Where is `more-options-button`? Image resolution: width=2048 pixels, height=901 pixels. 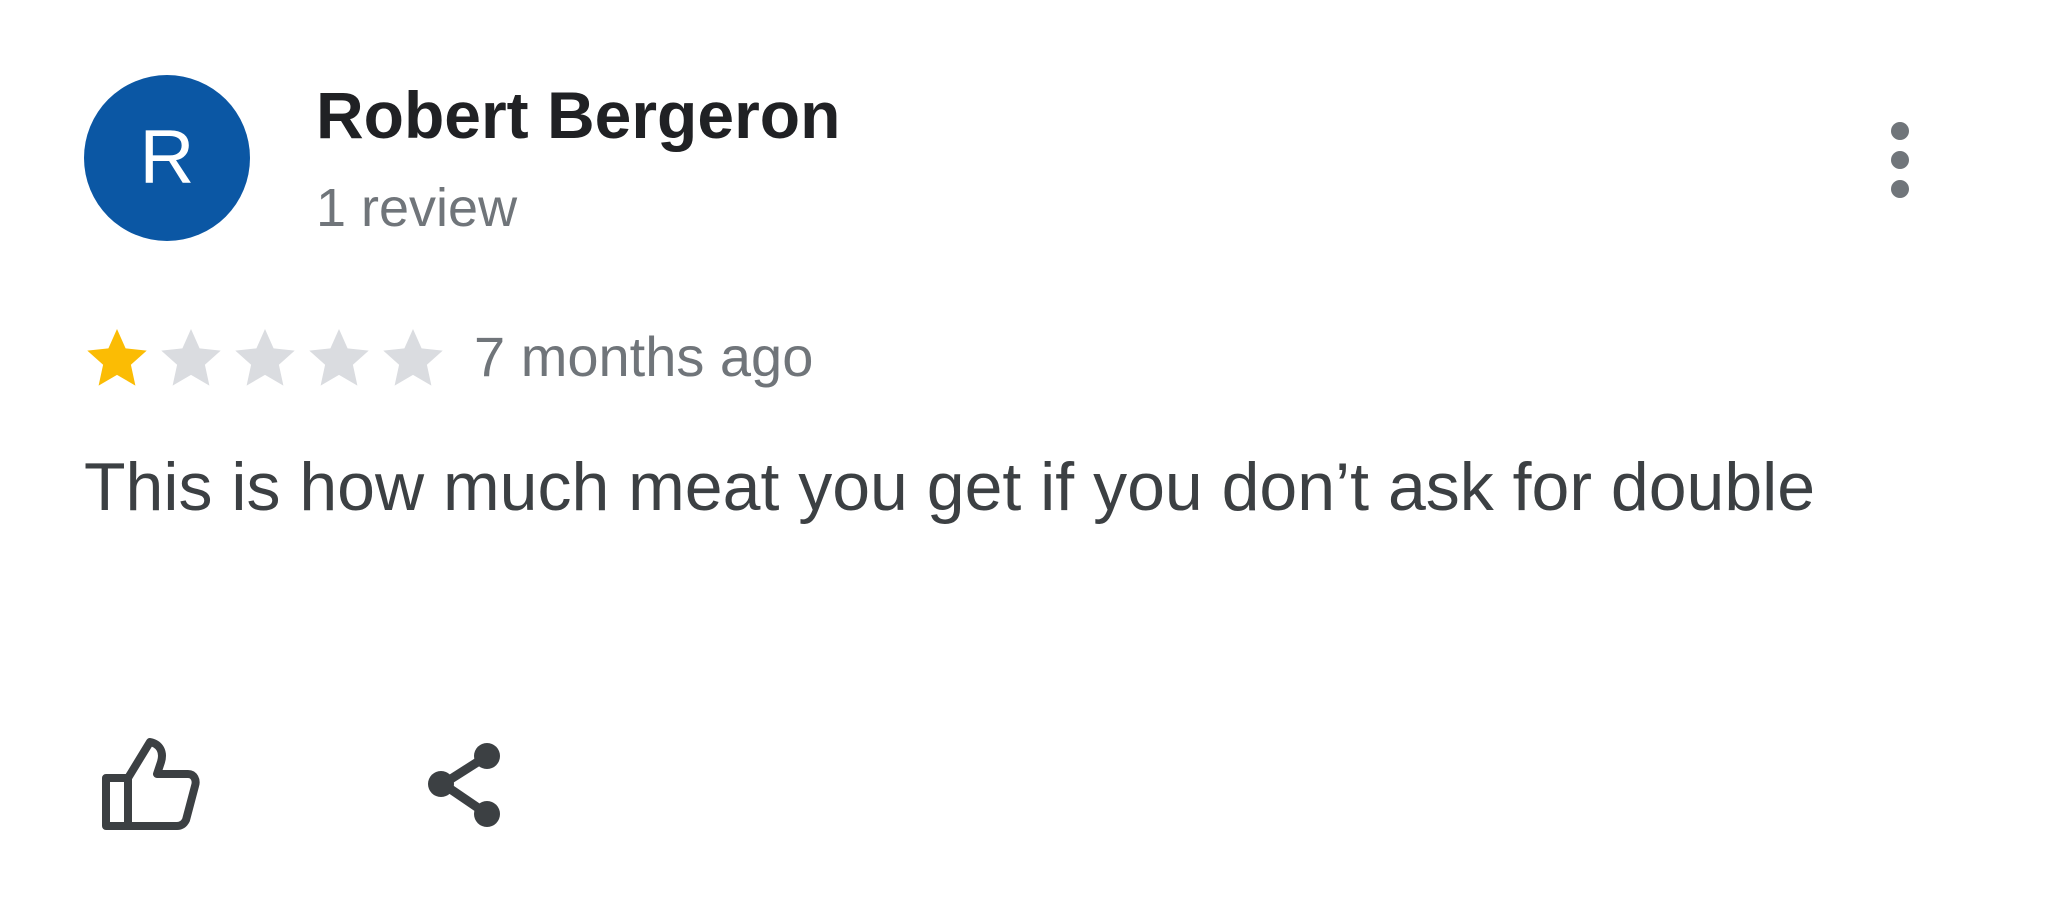 more-options-button is located at coordinates (1900, 160).